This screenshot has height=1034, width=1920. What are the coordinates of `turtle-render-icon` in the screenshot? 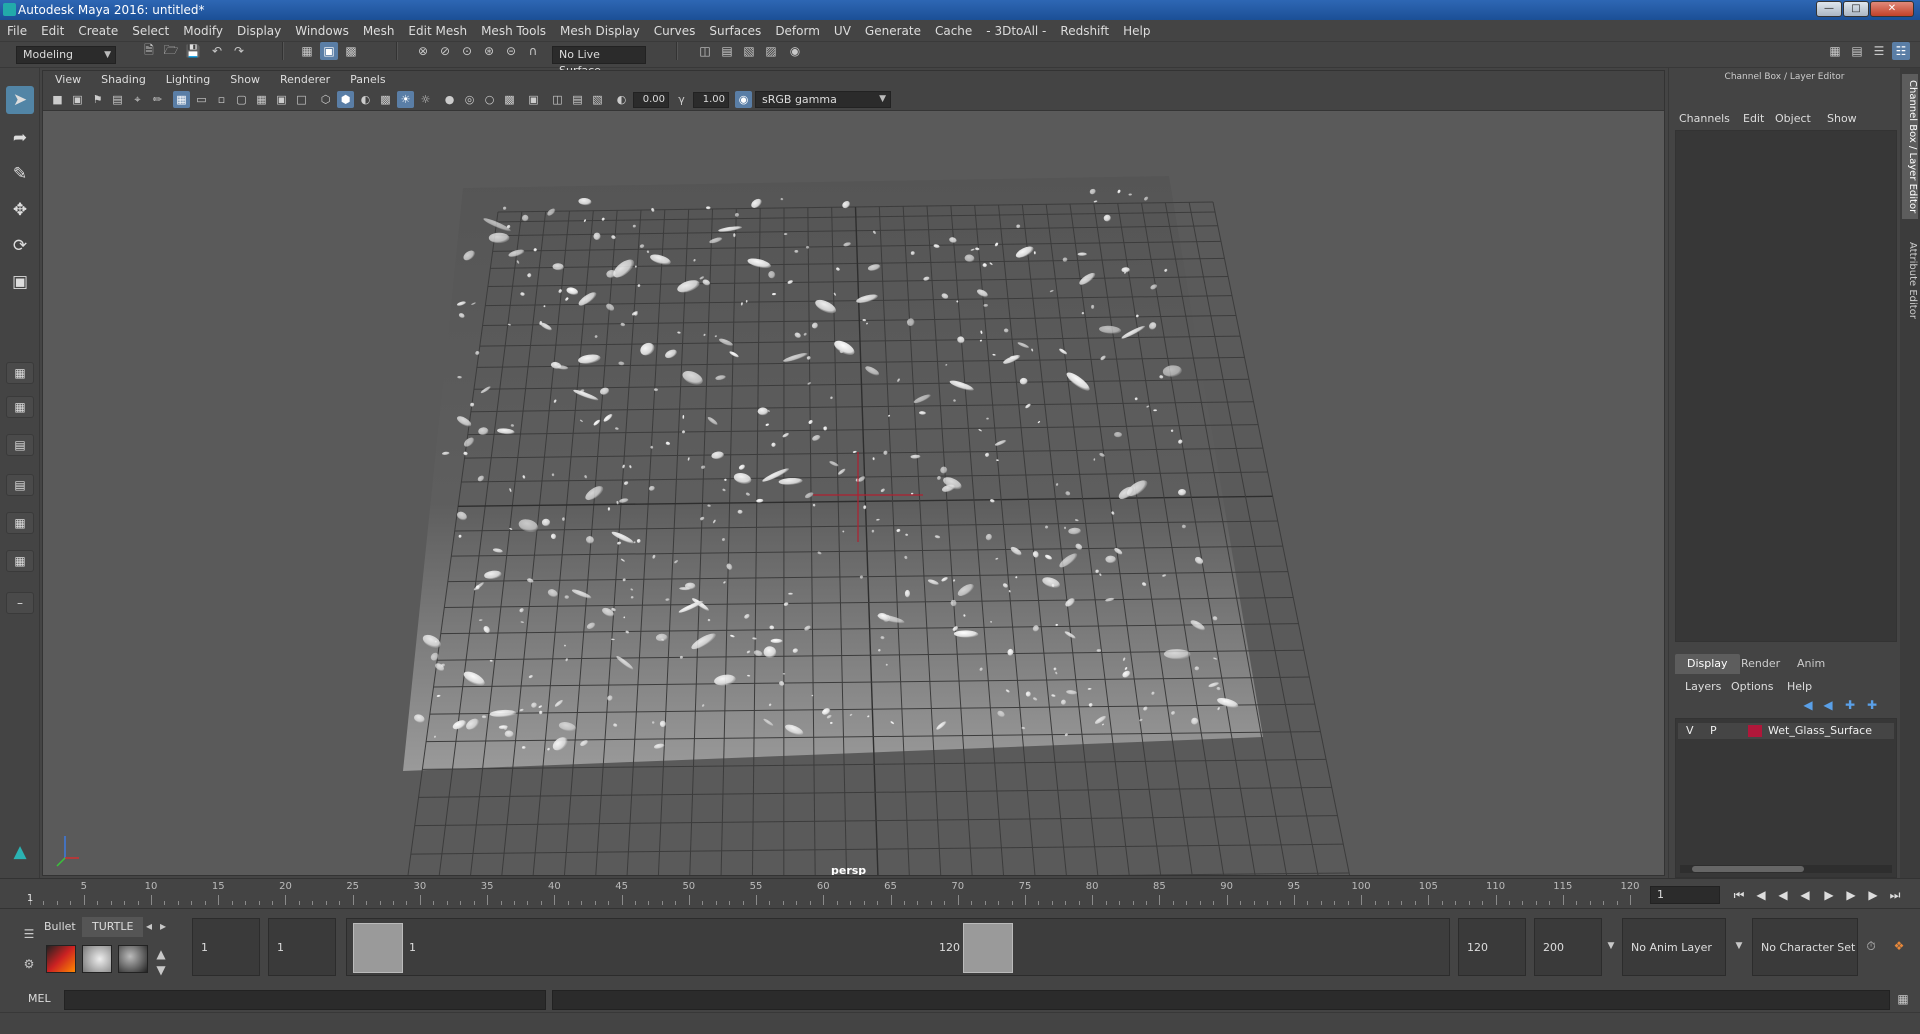 It's located at (61, 959).